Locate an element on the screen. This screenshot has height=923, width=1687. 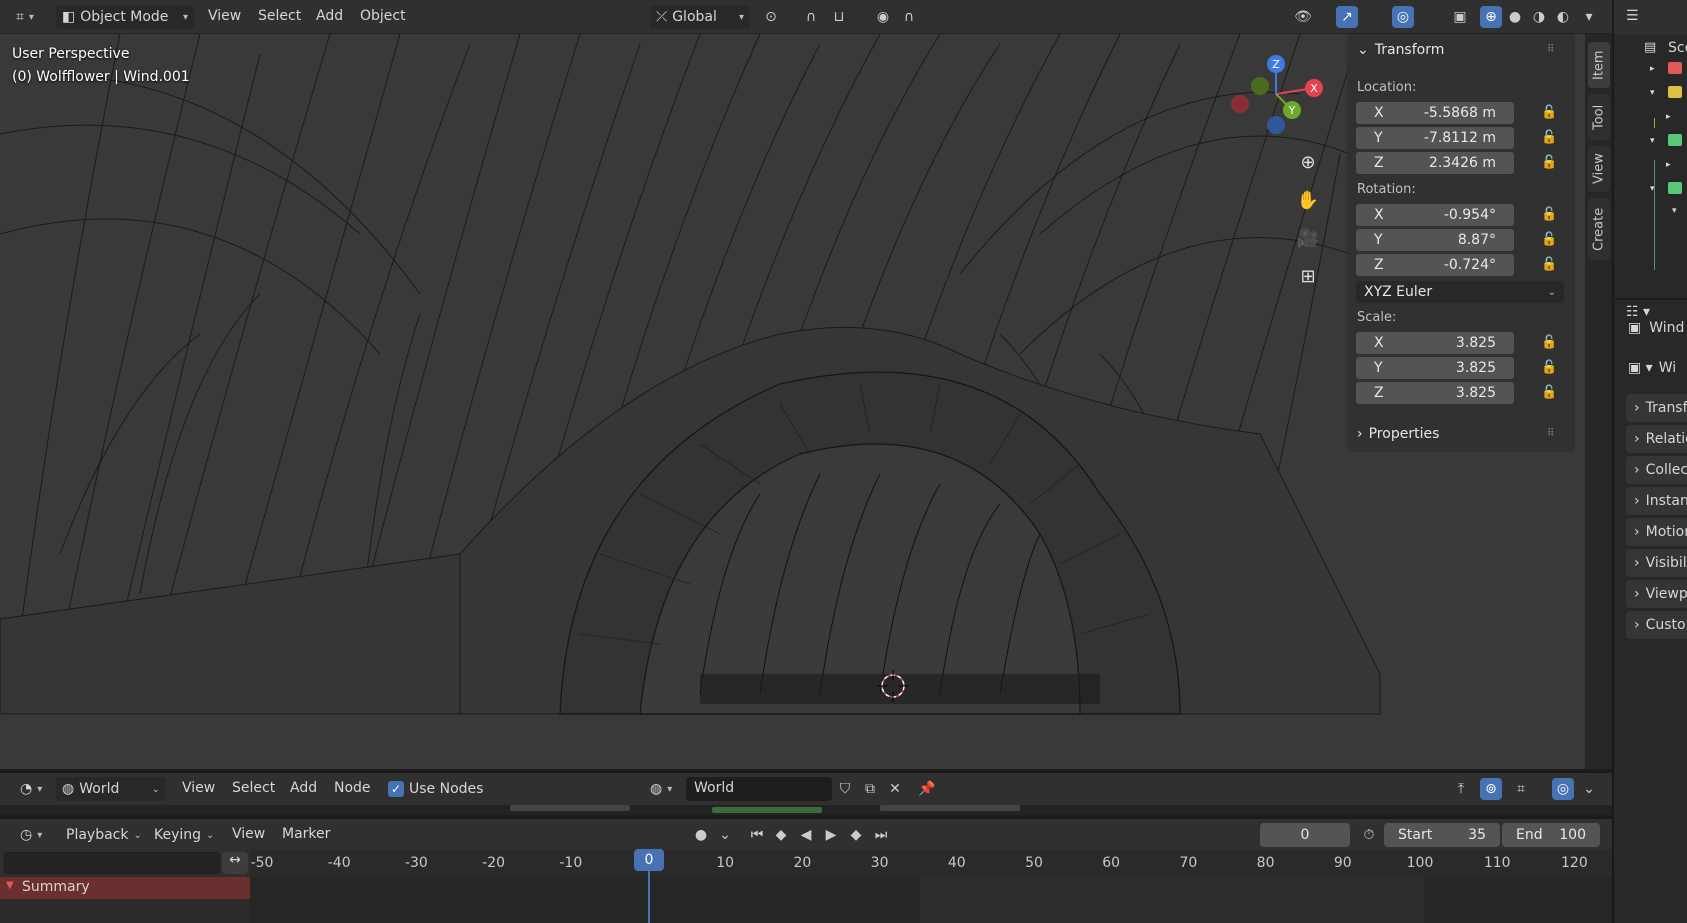
keying-set-icon: ⌄ is located at coordinates (725, 835).